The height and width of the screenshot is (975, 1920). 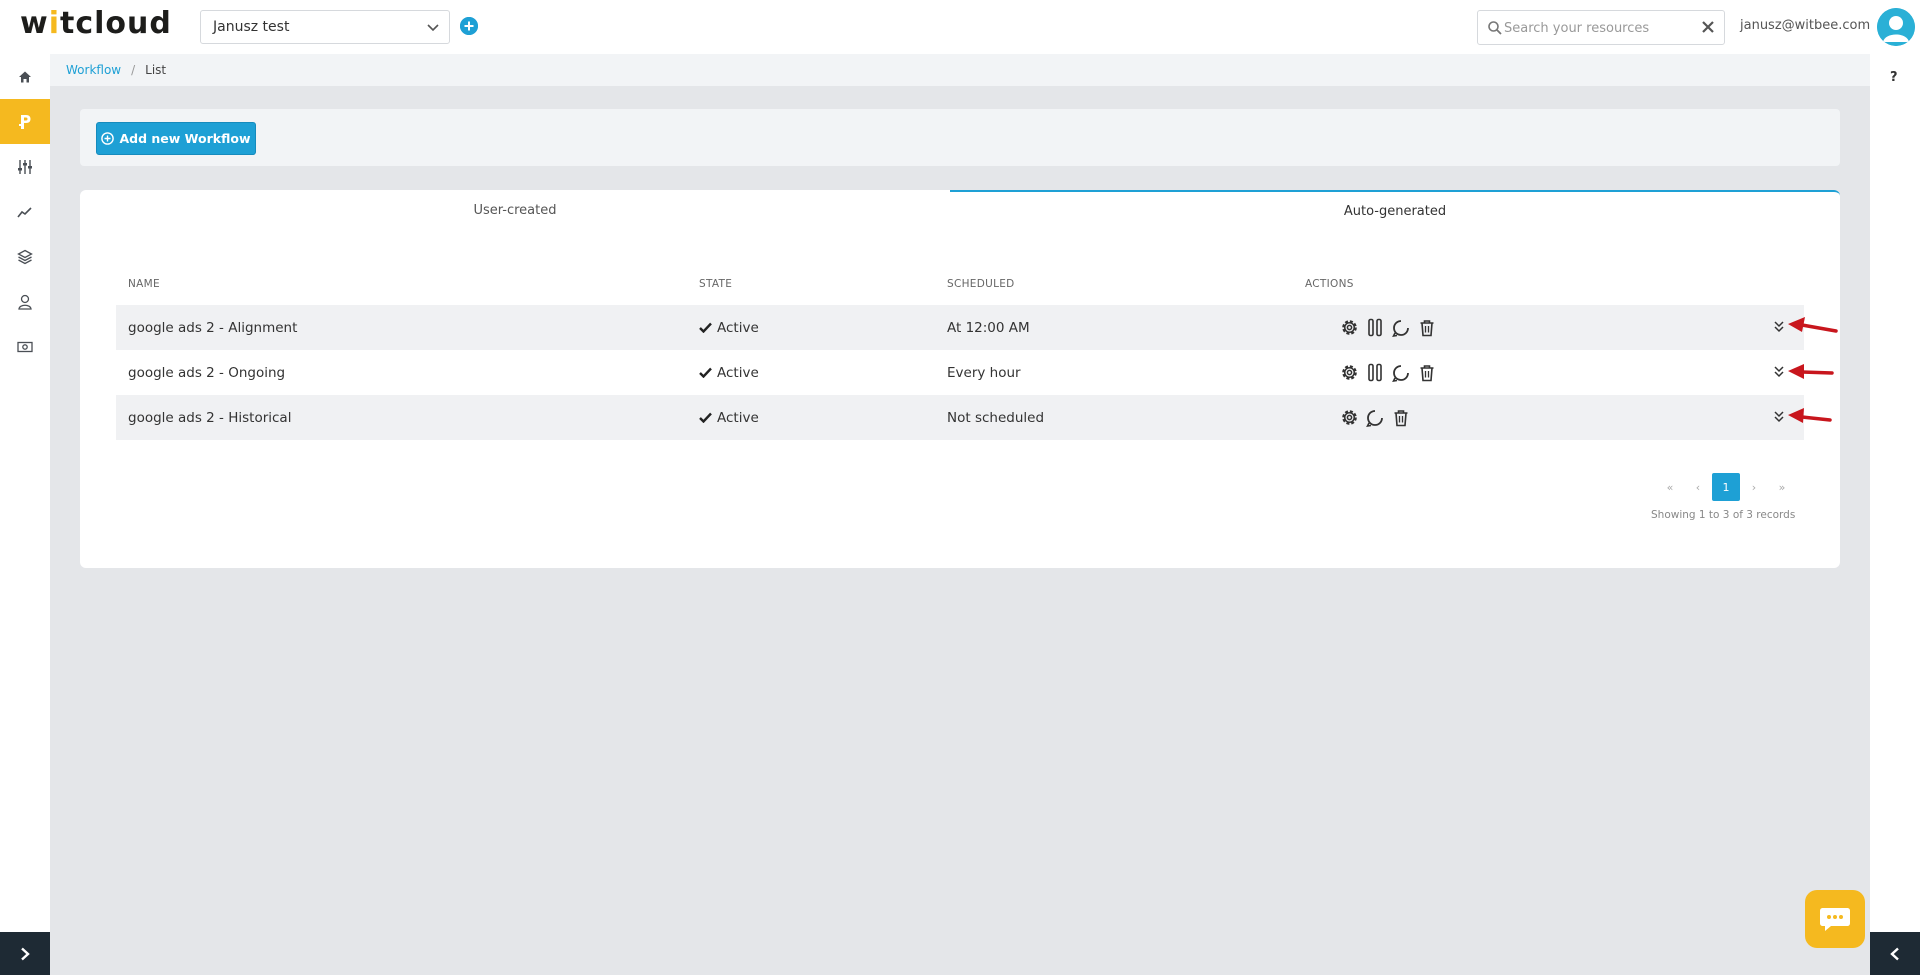 I want to click on user-avatar, so click(x=1896, y=27).